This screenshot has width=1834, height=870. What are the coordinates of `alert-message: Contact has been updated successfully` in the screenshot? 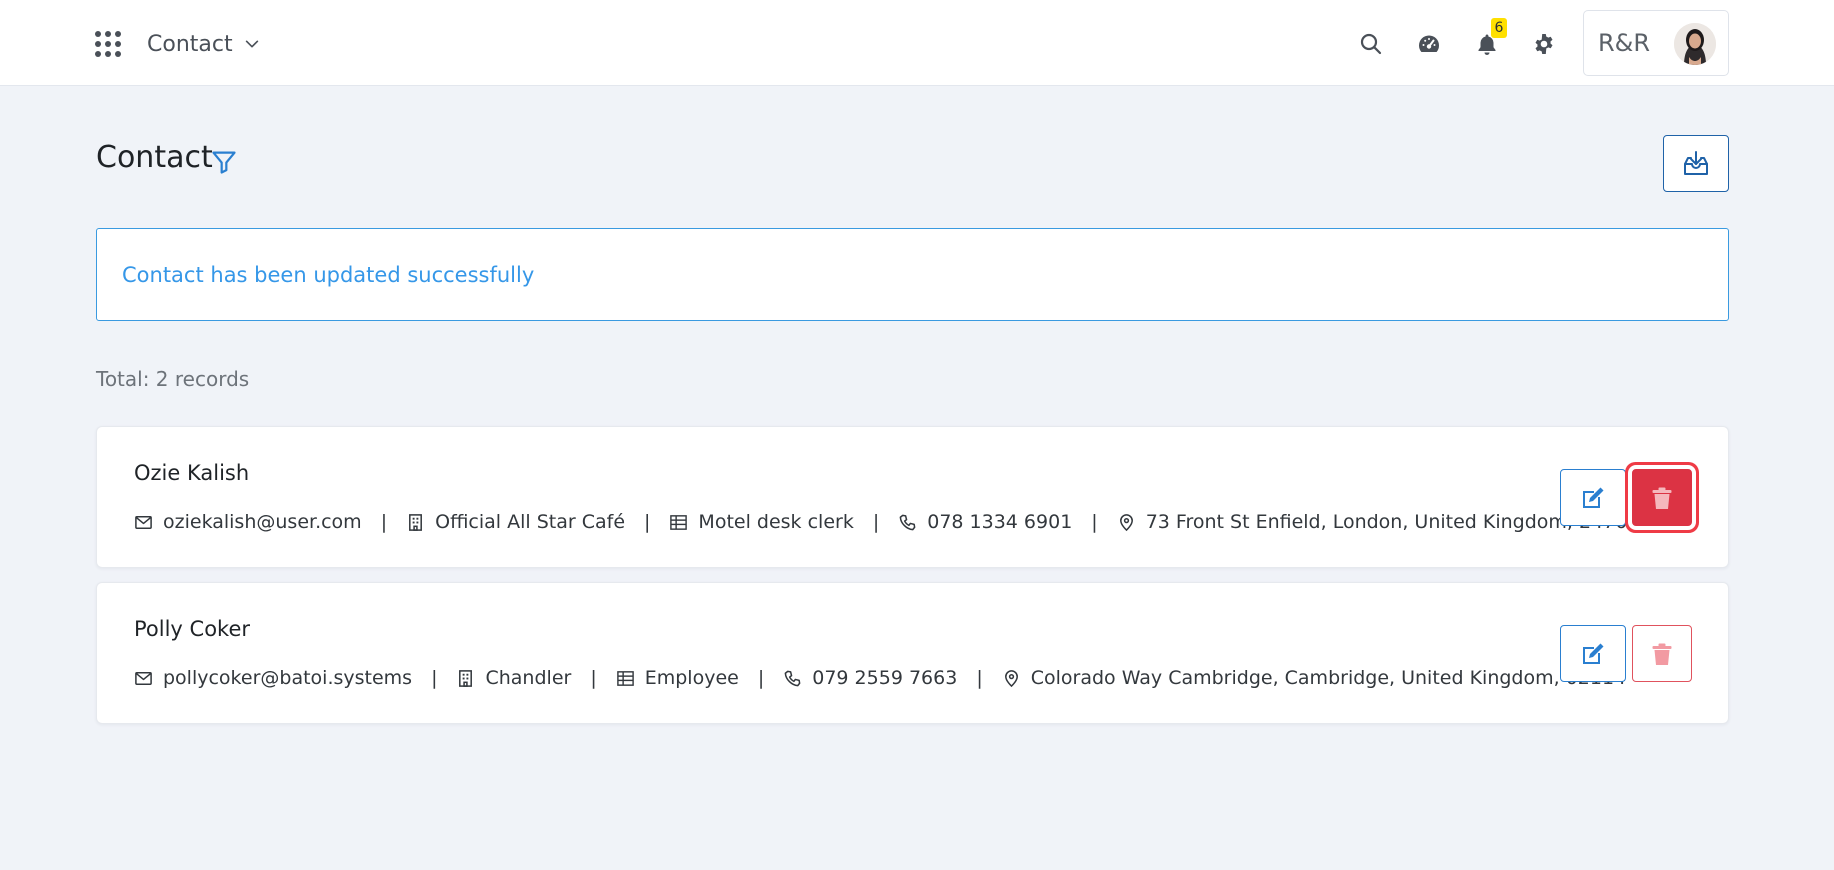 It's located at (328, 274).